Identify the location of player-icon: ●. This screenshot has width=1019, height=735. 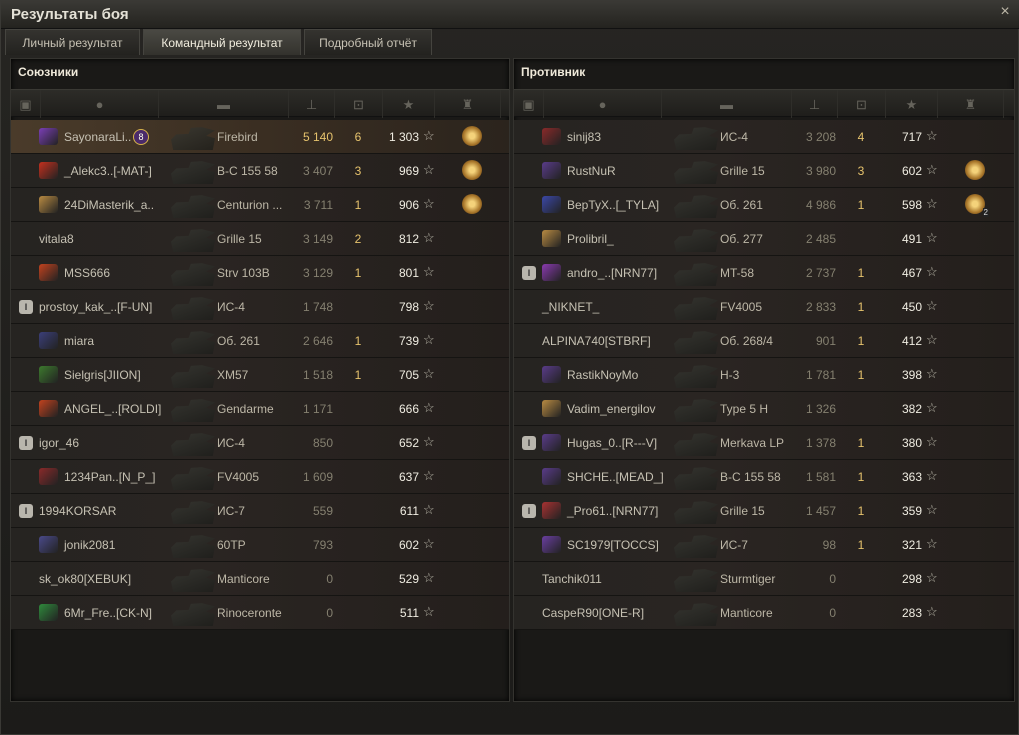
(602, 104).